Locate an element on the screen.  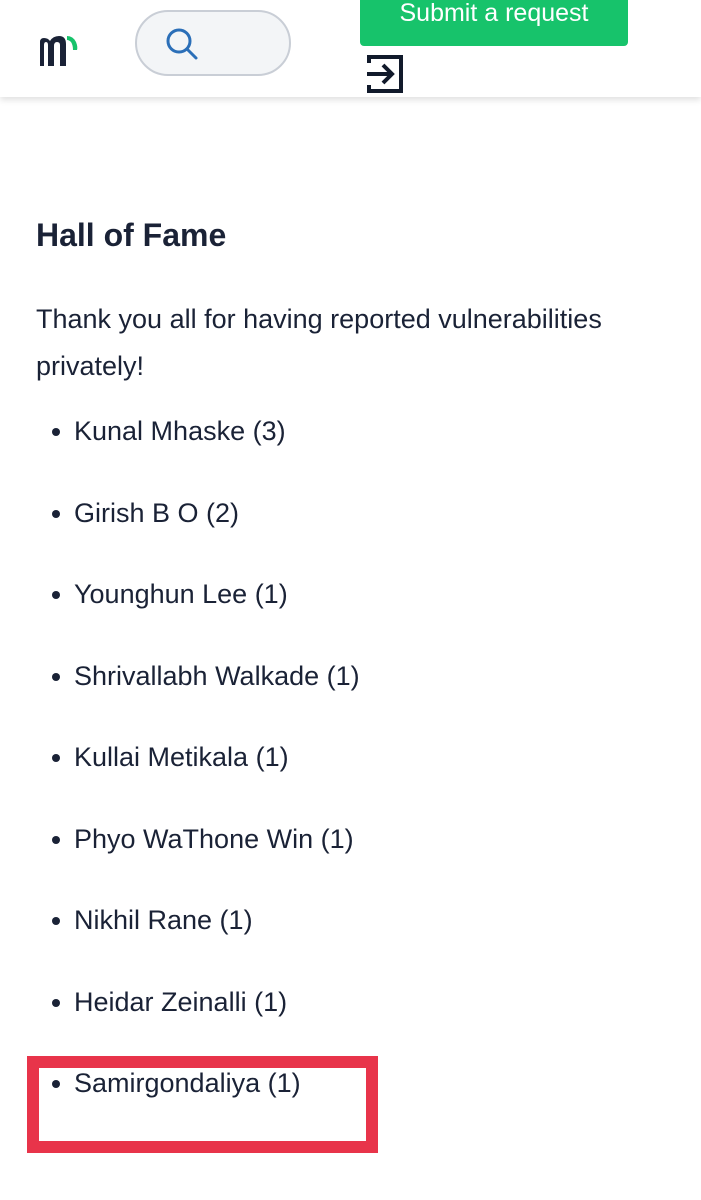
search-input is located at coordinates (213, 43).